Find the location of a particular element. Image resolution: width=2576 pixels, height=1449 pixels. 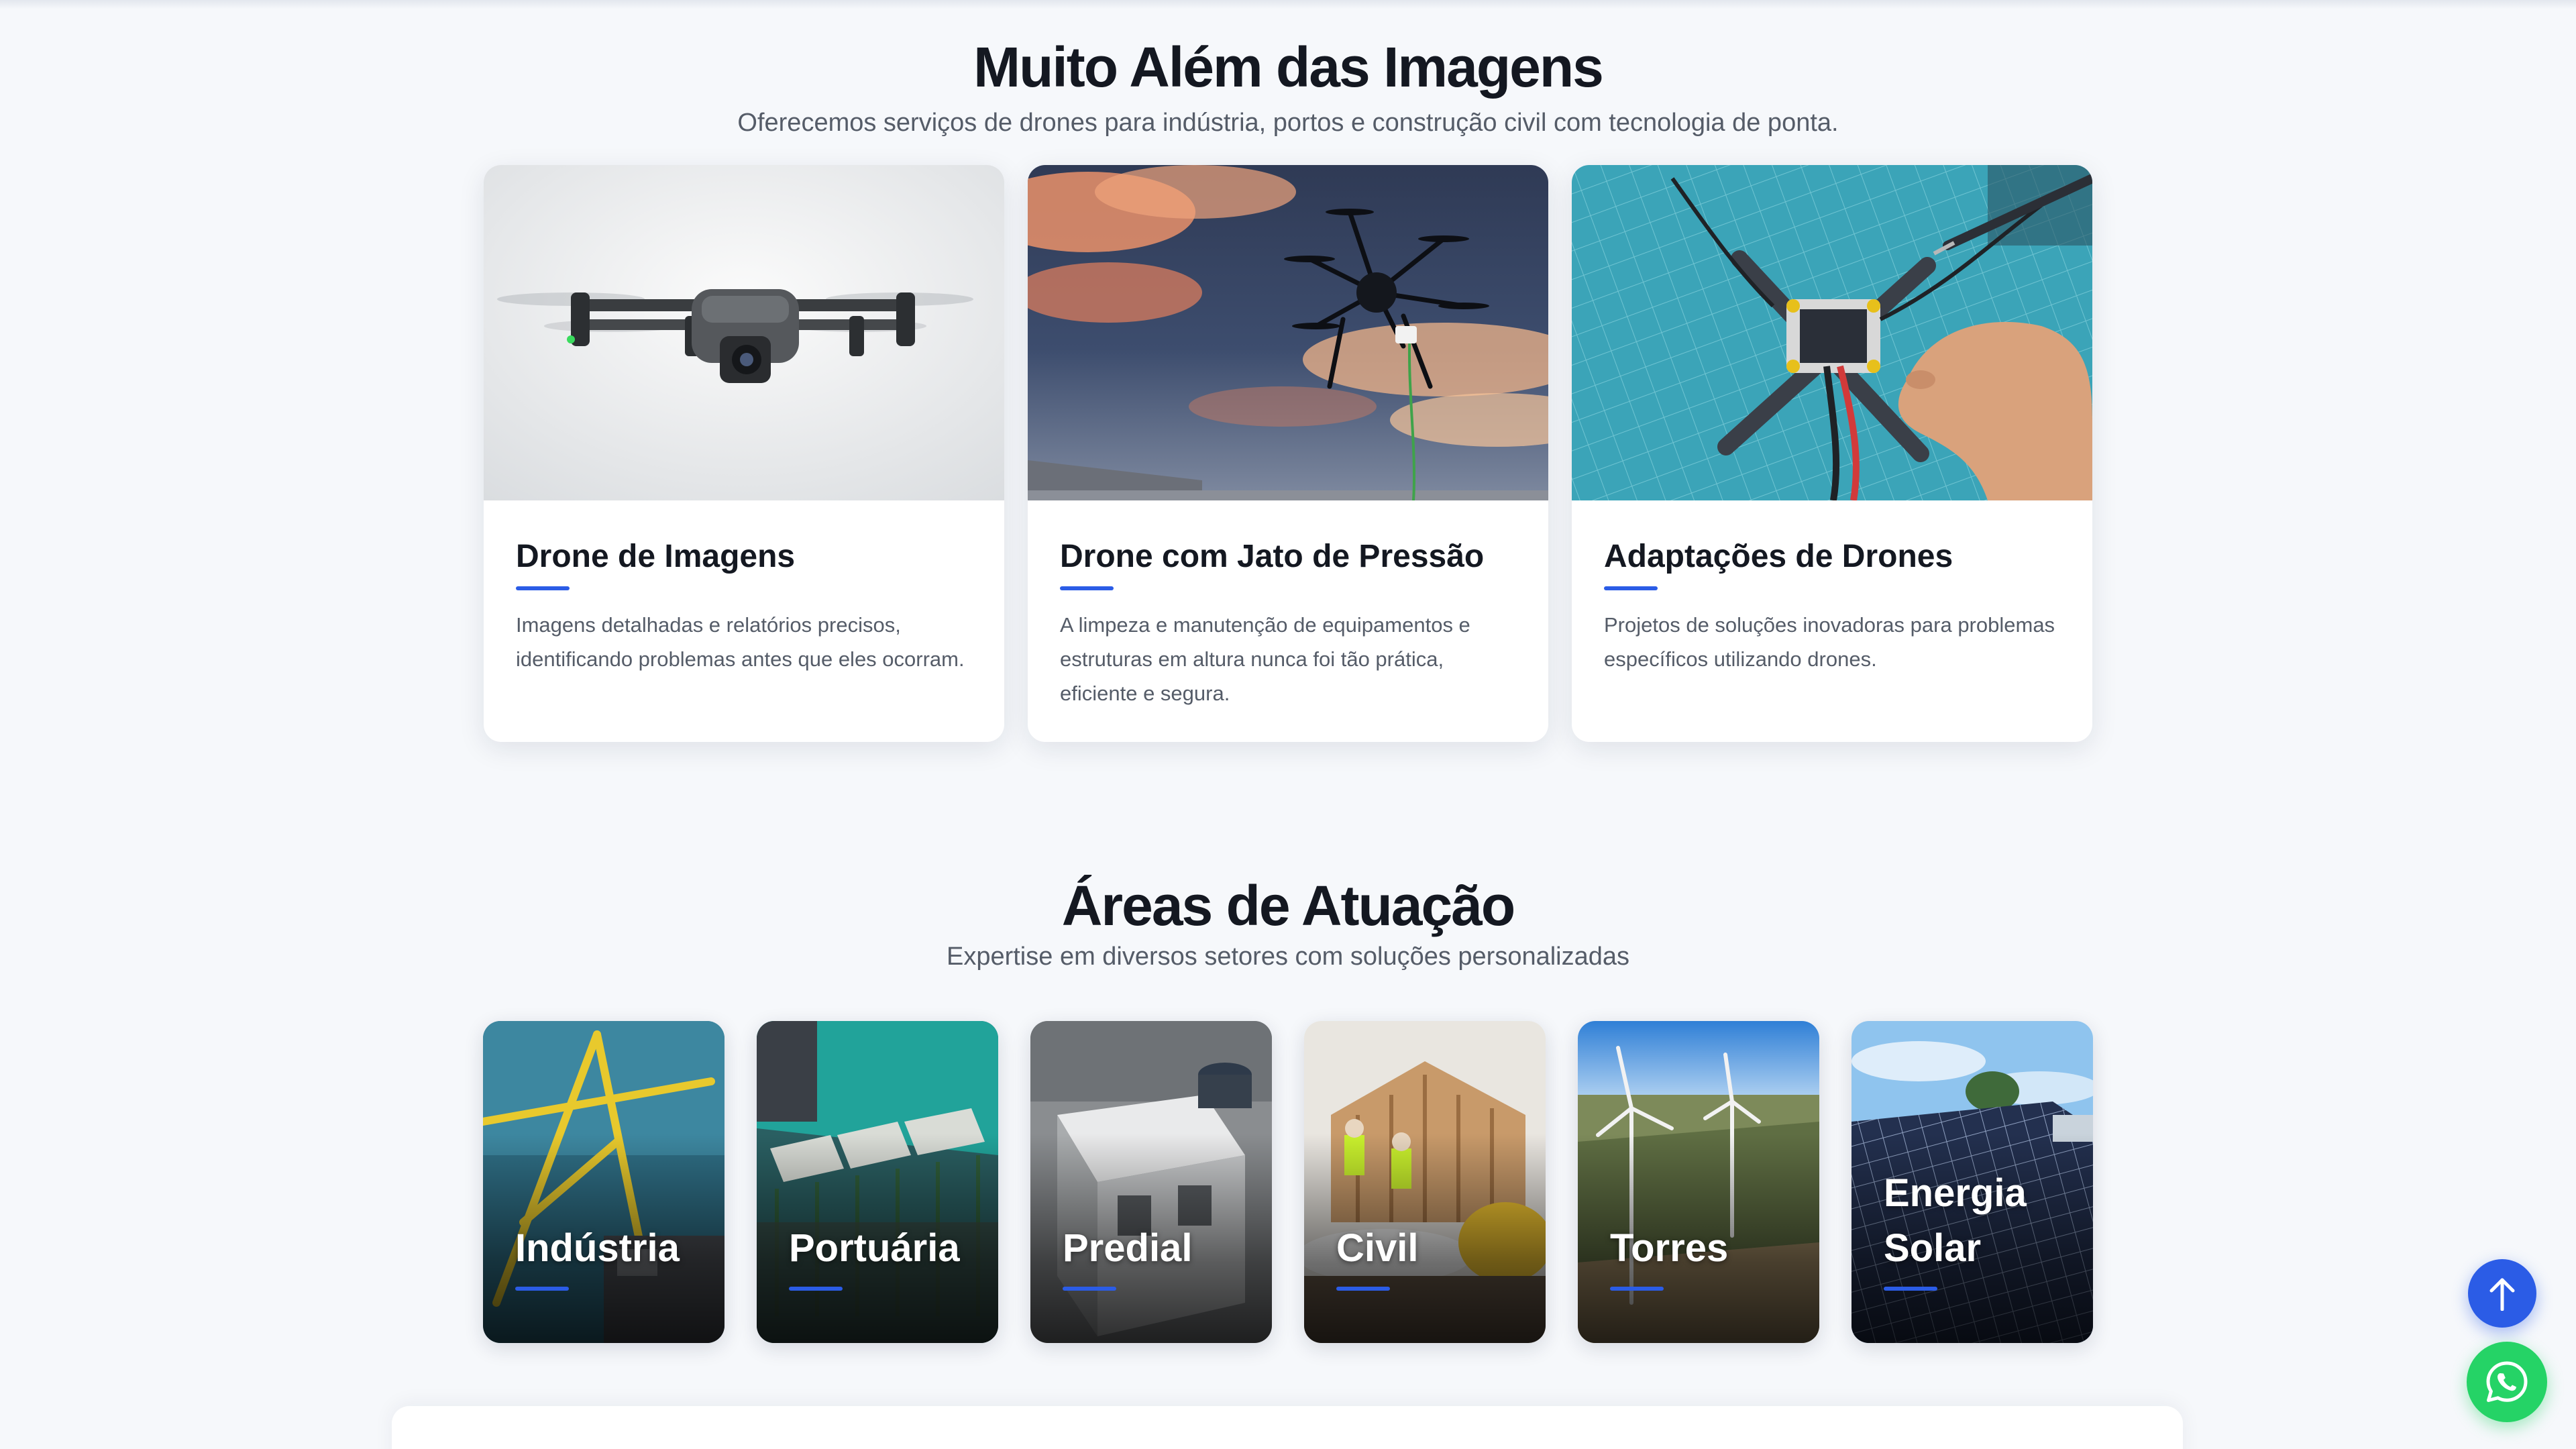

area-label: Civil is located at coordinates (1377, 1248).